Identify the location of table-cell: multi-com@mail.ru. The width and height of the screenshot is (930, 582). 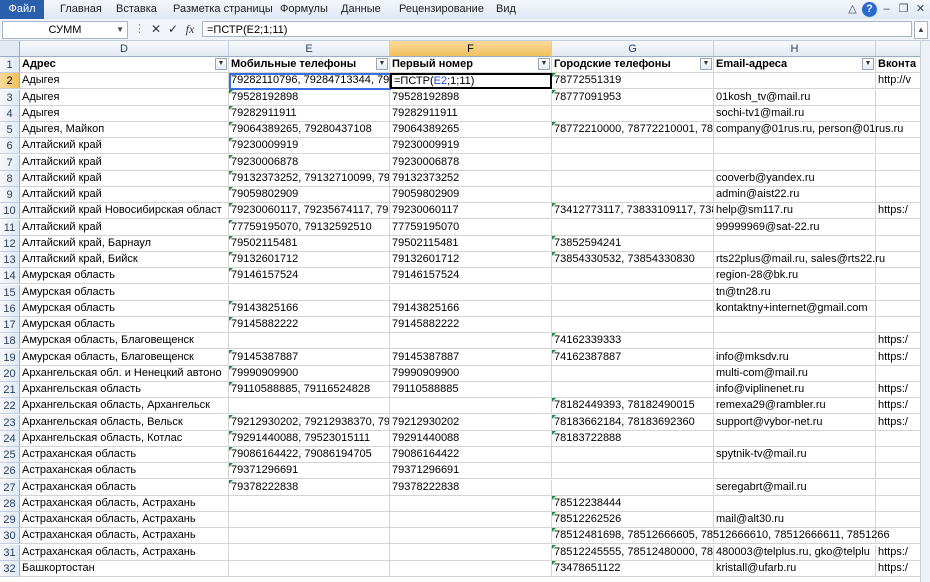
(795, 373).